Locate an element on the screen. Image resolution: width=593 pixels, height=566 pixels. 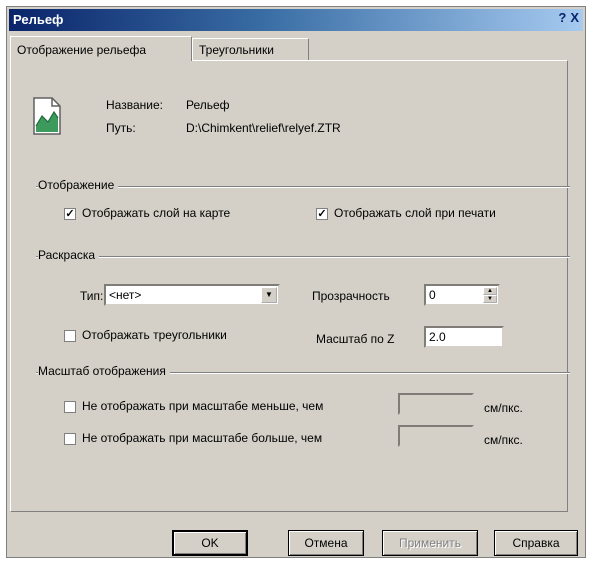
type-select: <нет> ▼ is located at coordinates (192, 295).